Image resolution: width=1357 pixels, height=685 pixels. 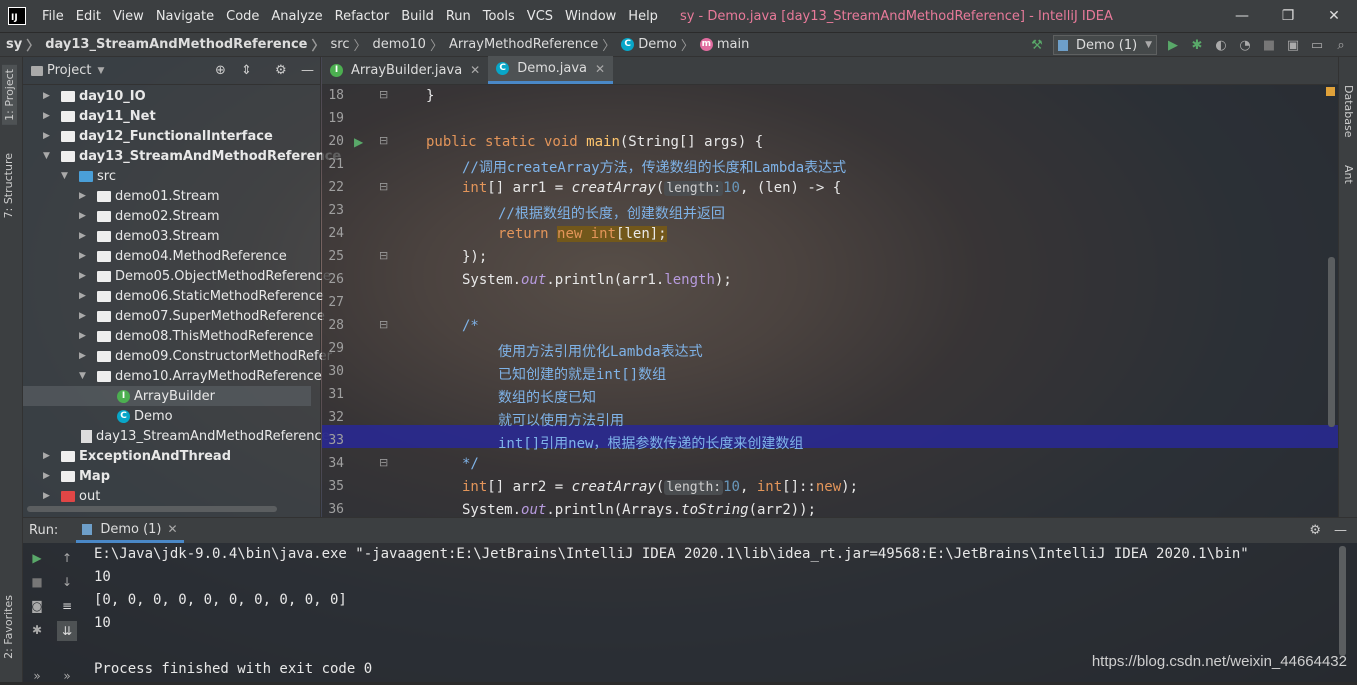 What do you see at coordinates (1331, 342) in the screenshot?
I see `vertical-scrollbar` at bounding box center [1331, 342].